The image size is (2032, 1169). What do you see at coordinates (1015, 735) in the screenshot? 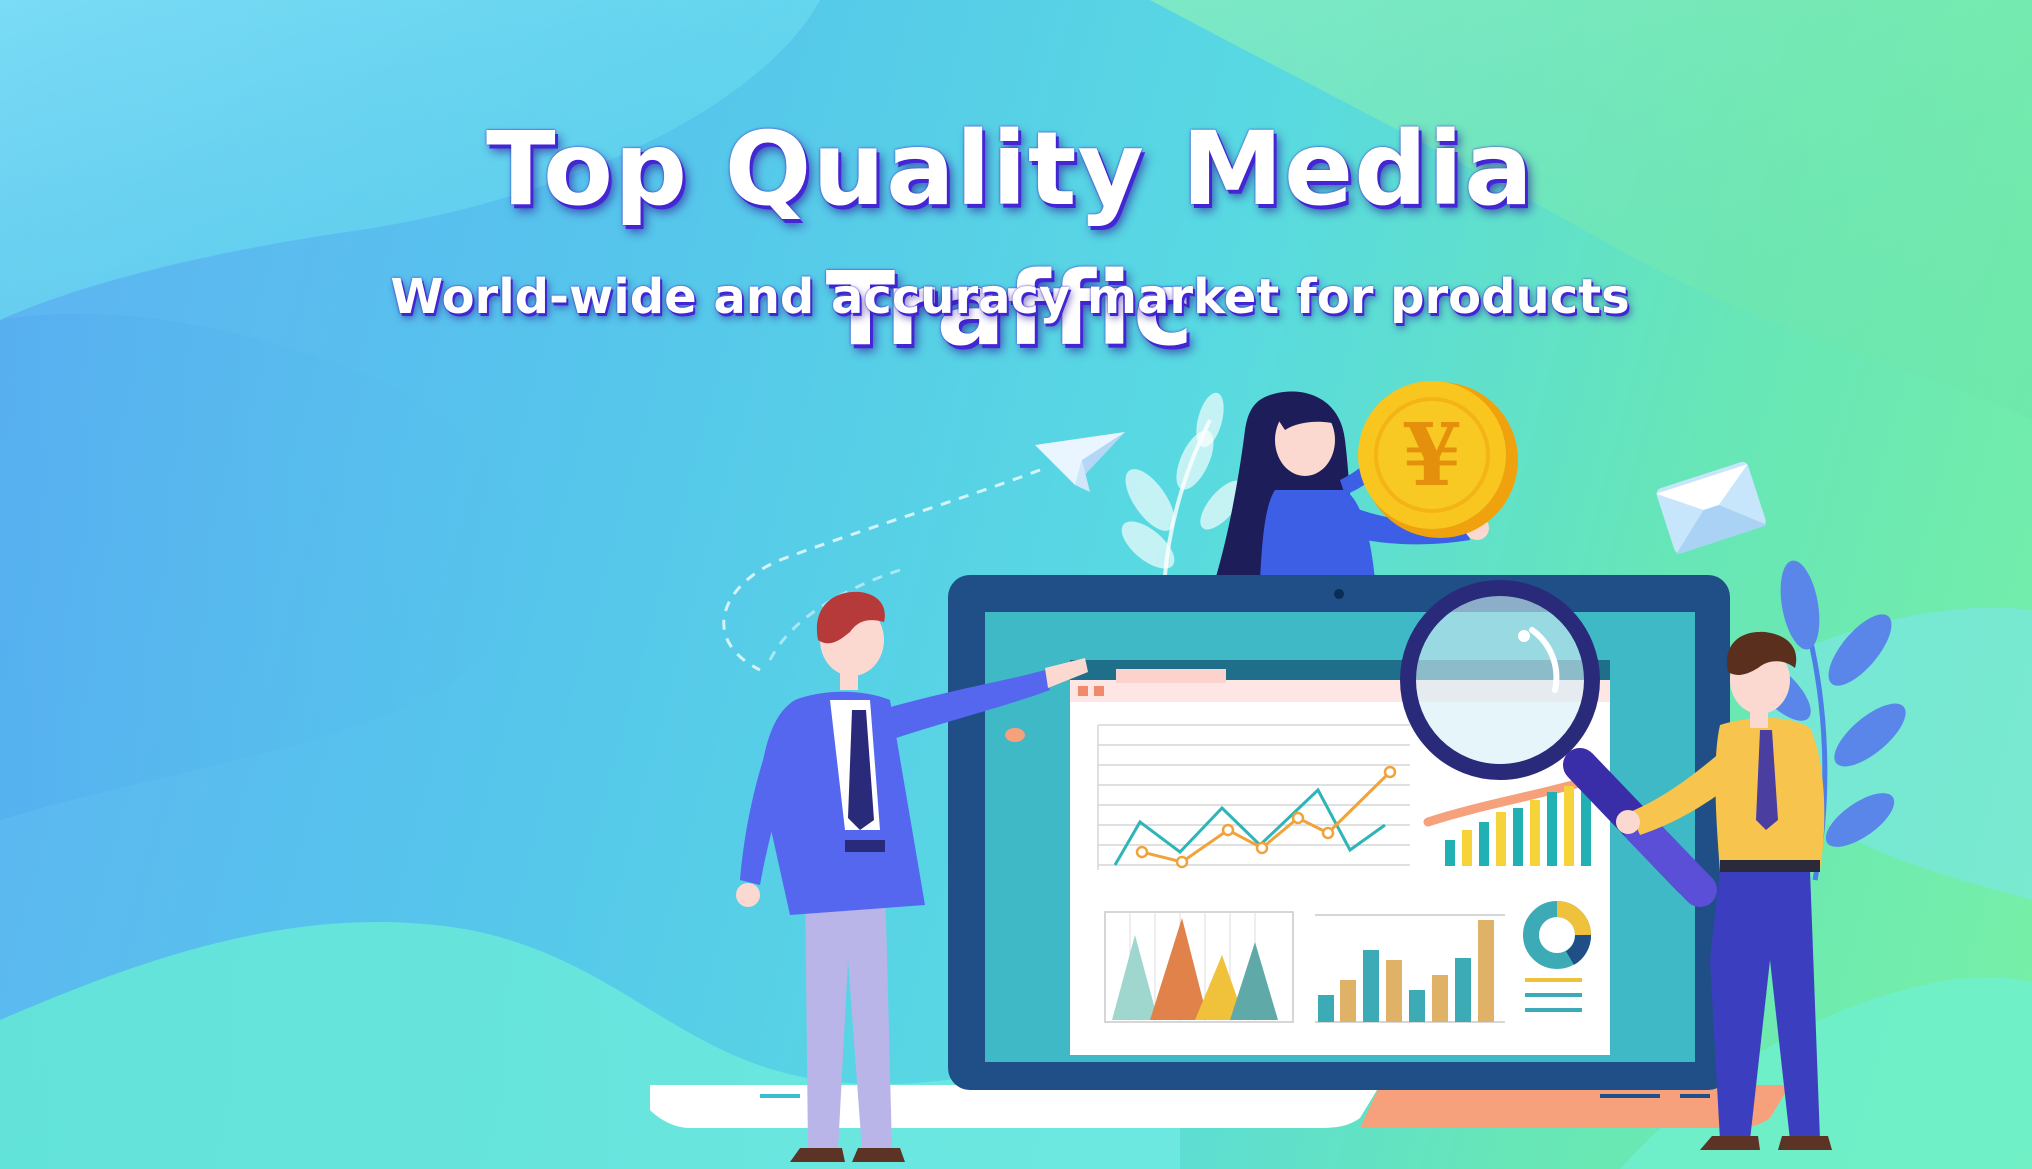
I see `pointer-dot` at bounding box center [1015, 735].